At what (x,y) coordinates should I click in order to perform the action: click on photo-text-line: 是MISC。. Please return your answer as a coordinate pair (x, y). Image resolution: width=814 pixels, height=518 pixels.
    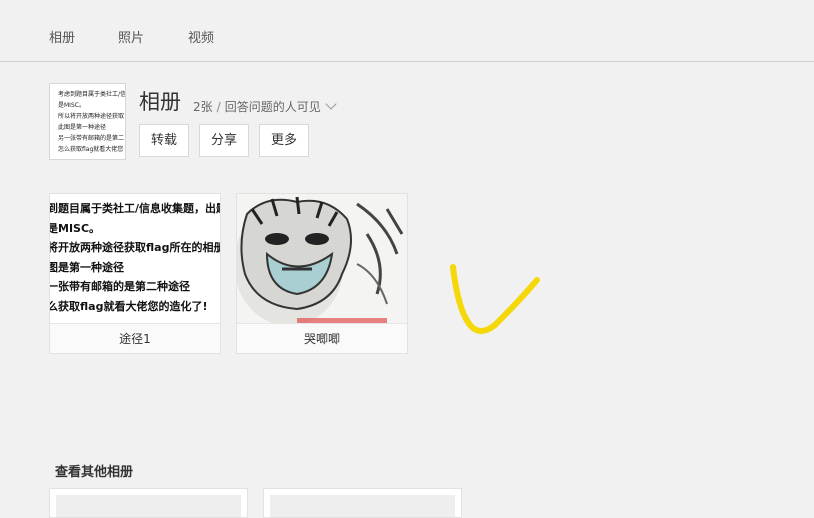
    Looking at the image, I should click on (75, 228).